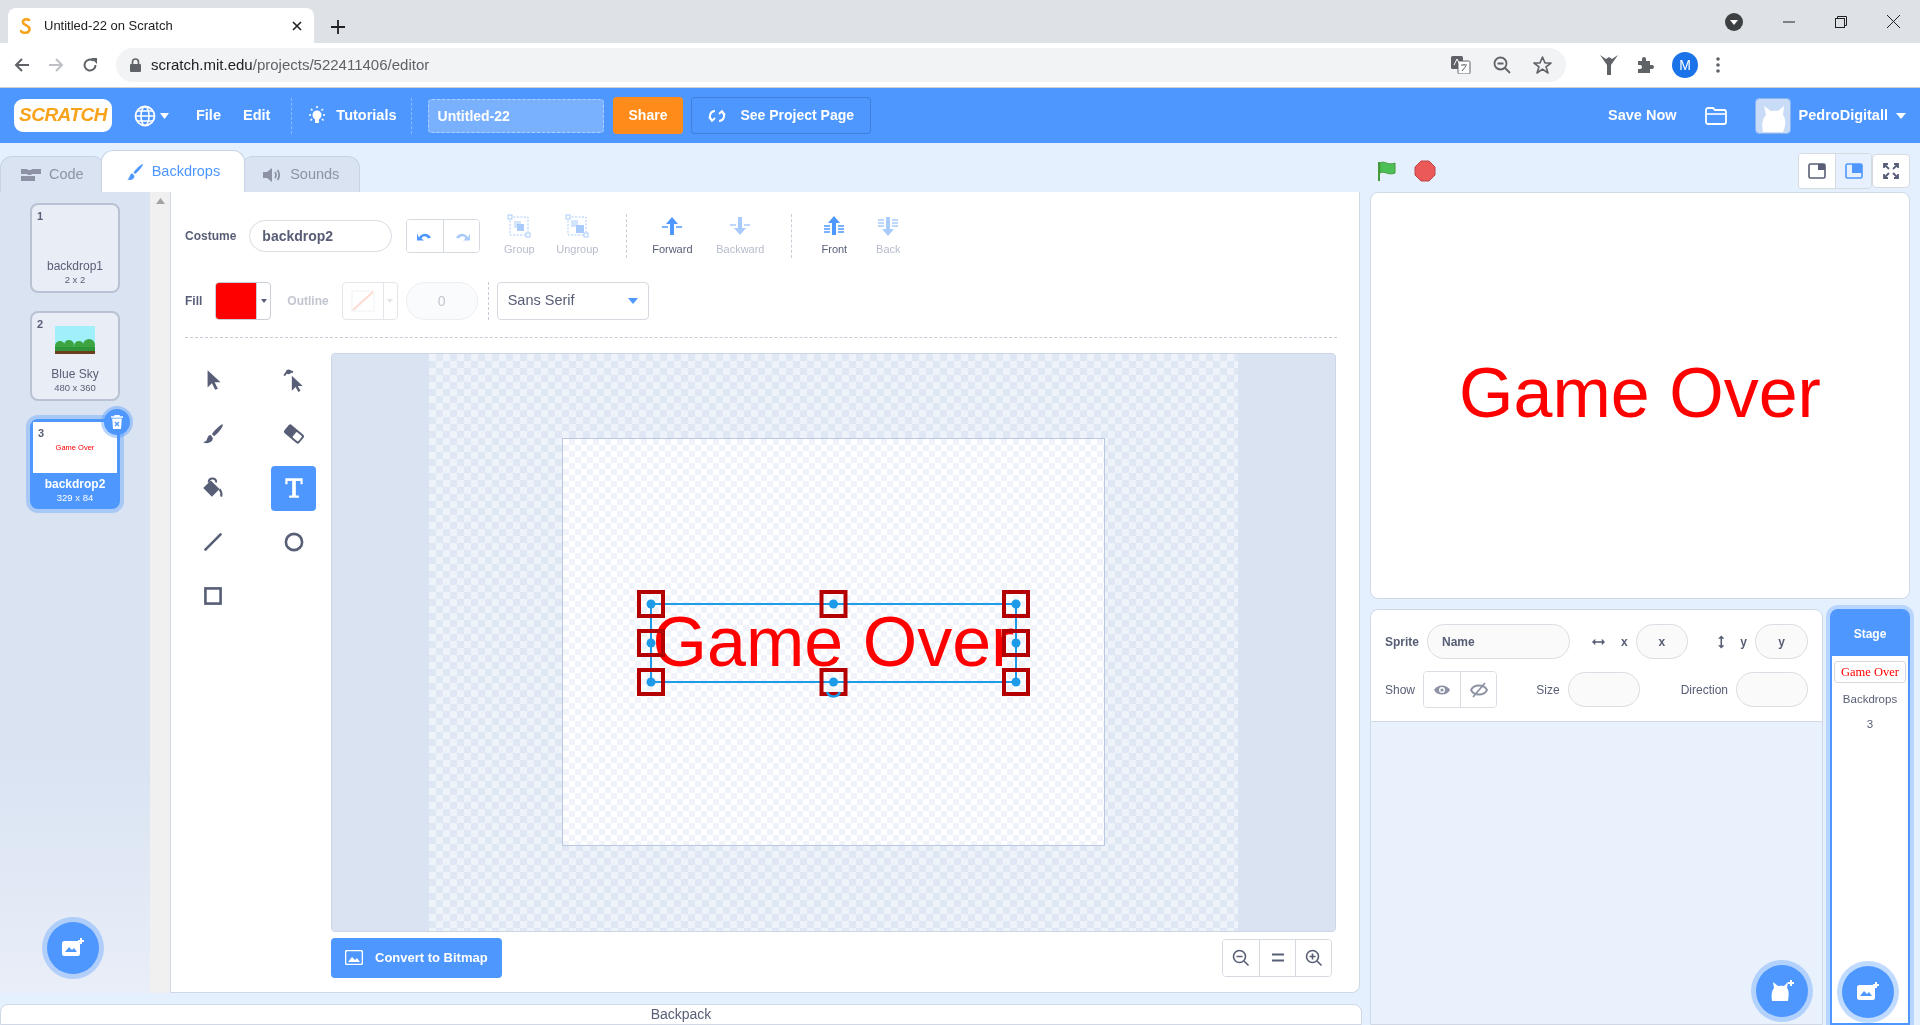 The image size is (1920, 1025). Describe the element at coordinates (1870, 817) in the screenshot. I see `stage-selector: Stage Game Over Backdrops 3` at that location.